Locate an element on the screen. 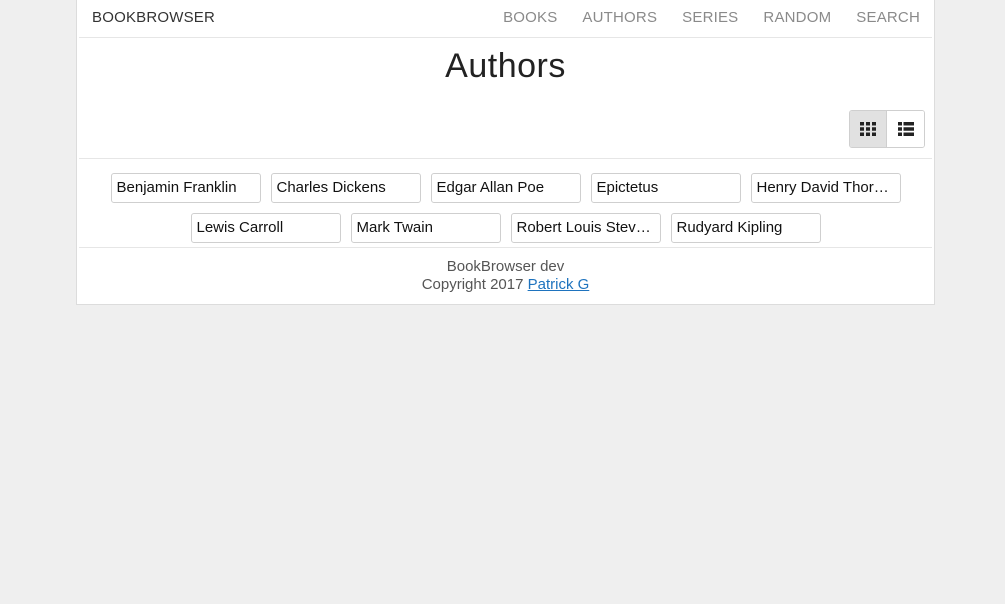 This screenshot has height=604, width=1005. author-item-mark-twain: Mark Twain is located at coordinates (425, 228).